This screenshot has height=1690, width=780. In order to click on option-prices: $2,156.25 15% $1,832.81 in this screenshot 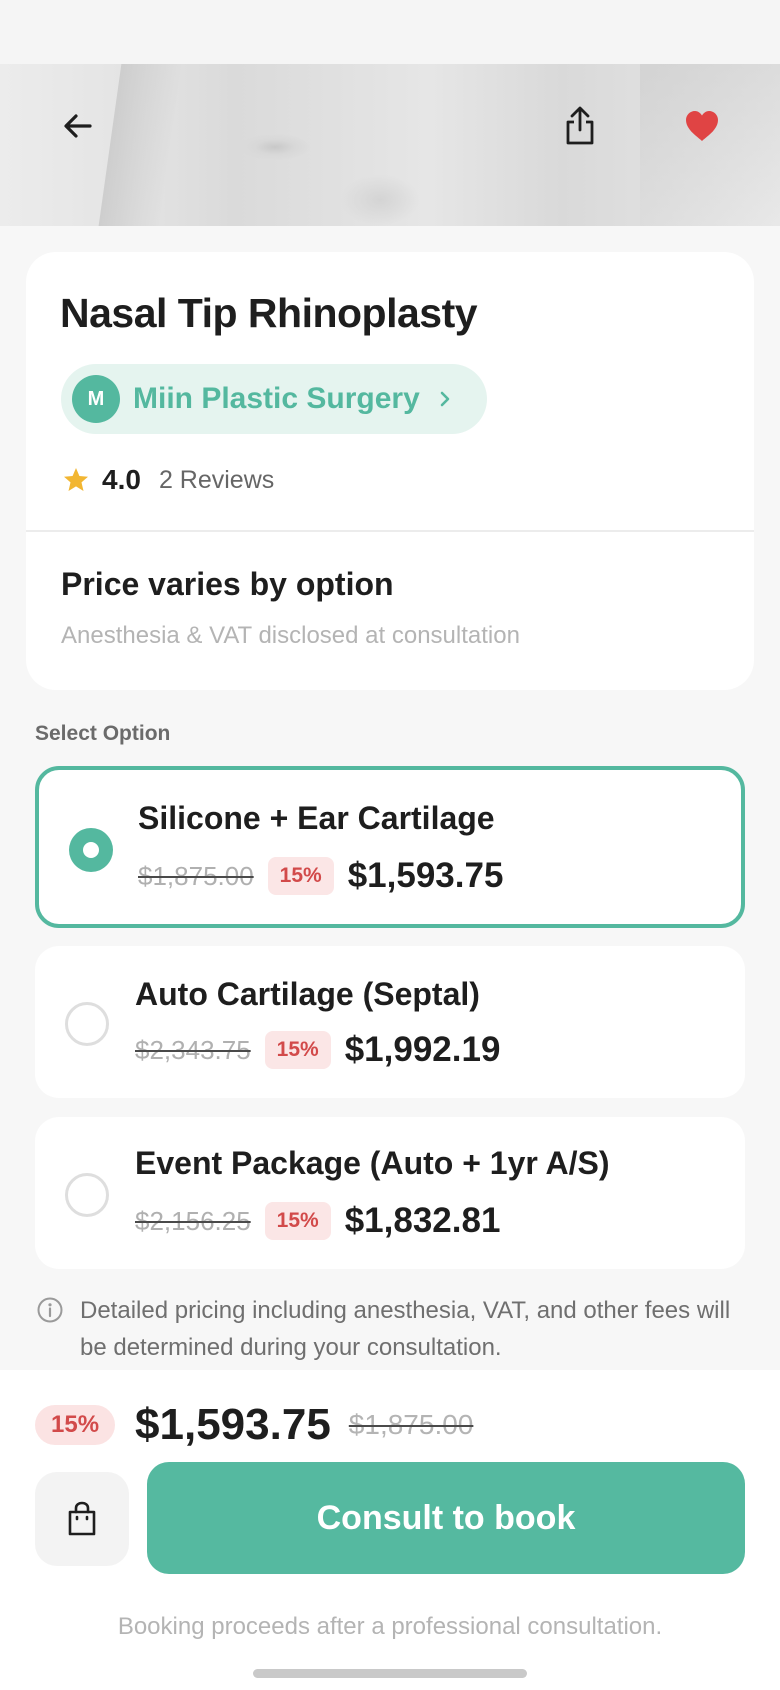, I will do `click(317, 1221)`.